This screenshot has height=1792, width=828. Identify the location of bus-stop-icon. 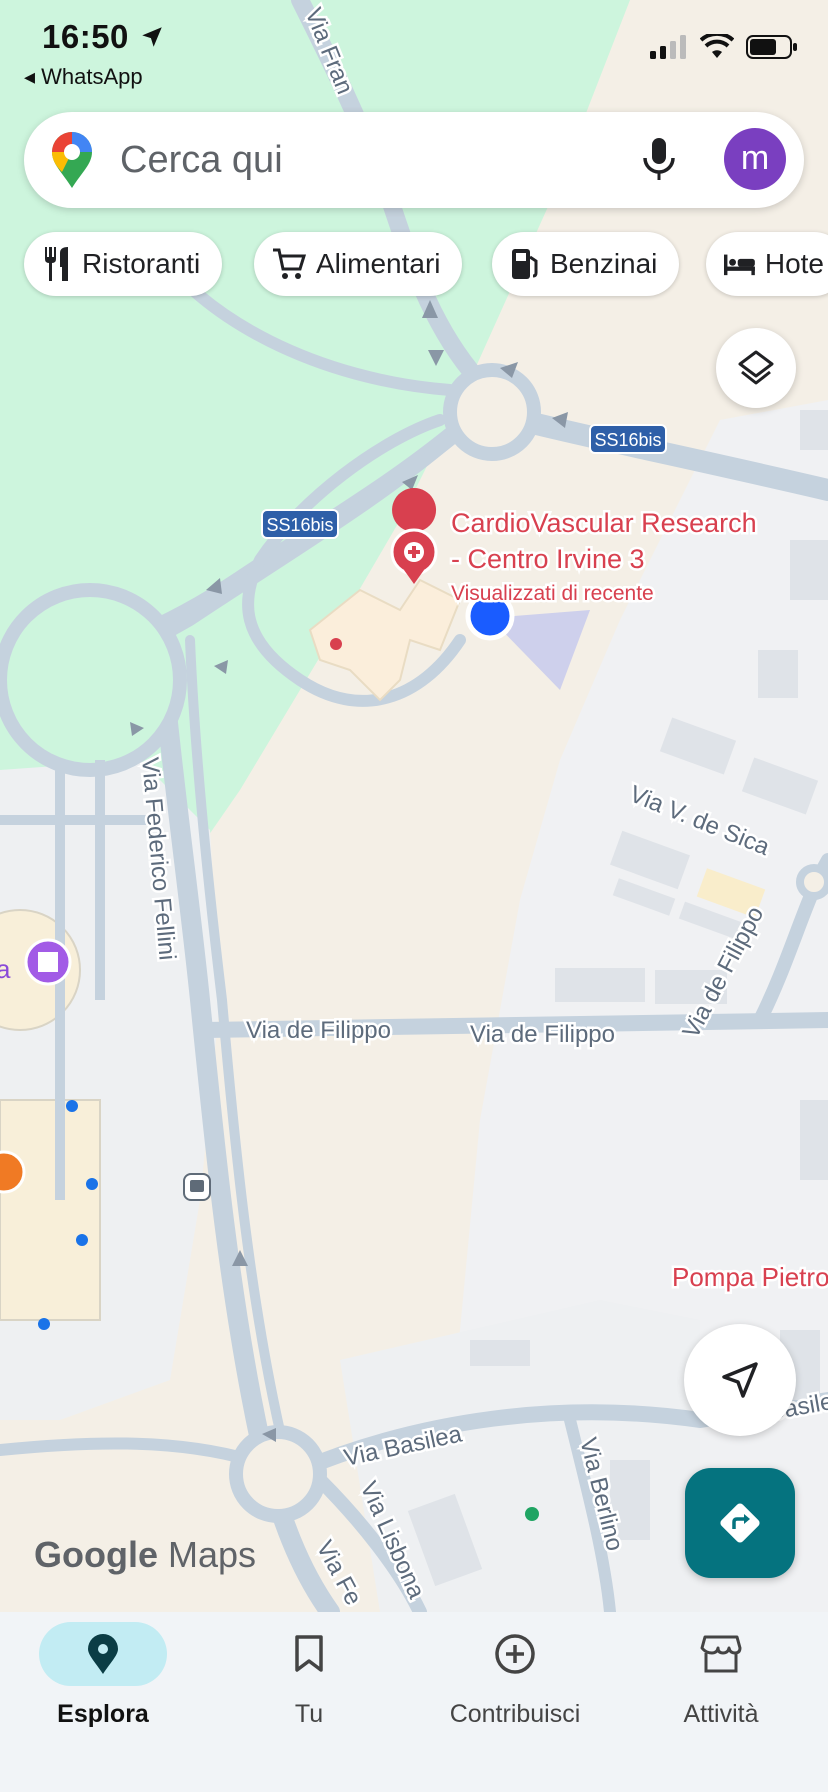
(197, 1187).